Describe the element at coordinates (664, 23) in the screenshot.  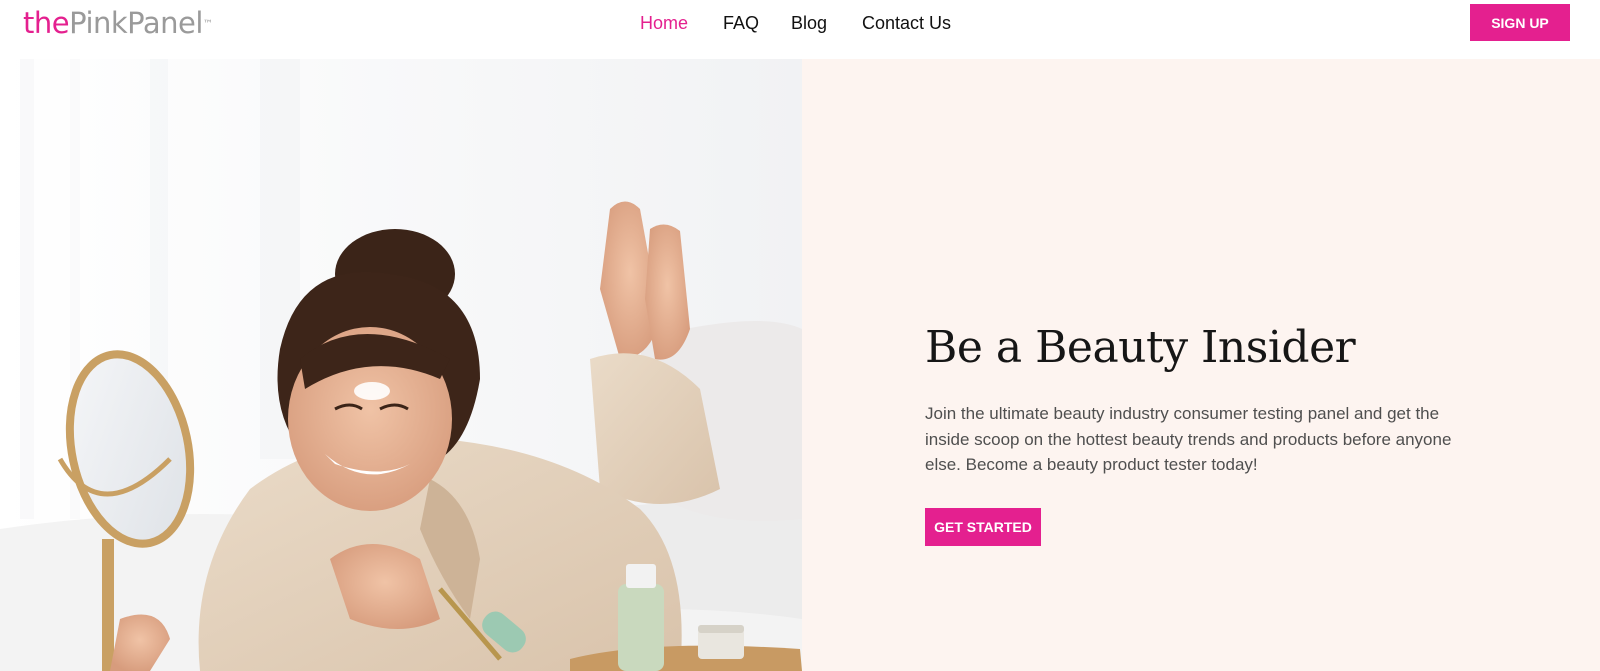
I see `nav-link-home: Home` at that location.